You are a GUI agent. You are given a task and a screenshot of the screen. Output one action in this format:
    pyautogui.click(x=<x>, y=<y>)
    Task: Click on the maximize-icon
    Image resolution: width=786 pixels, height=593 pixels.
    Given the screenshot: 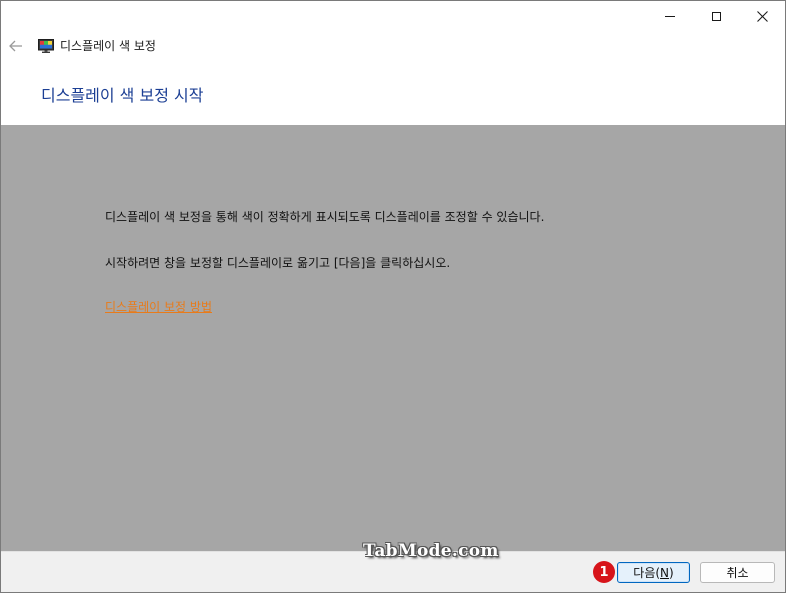 What is the action you would take?
    pyautogui.click(x=716, y=16)
    